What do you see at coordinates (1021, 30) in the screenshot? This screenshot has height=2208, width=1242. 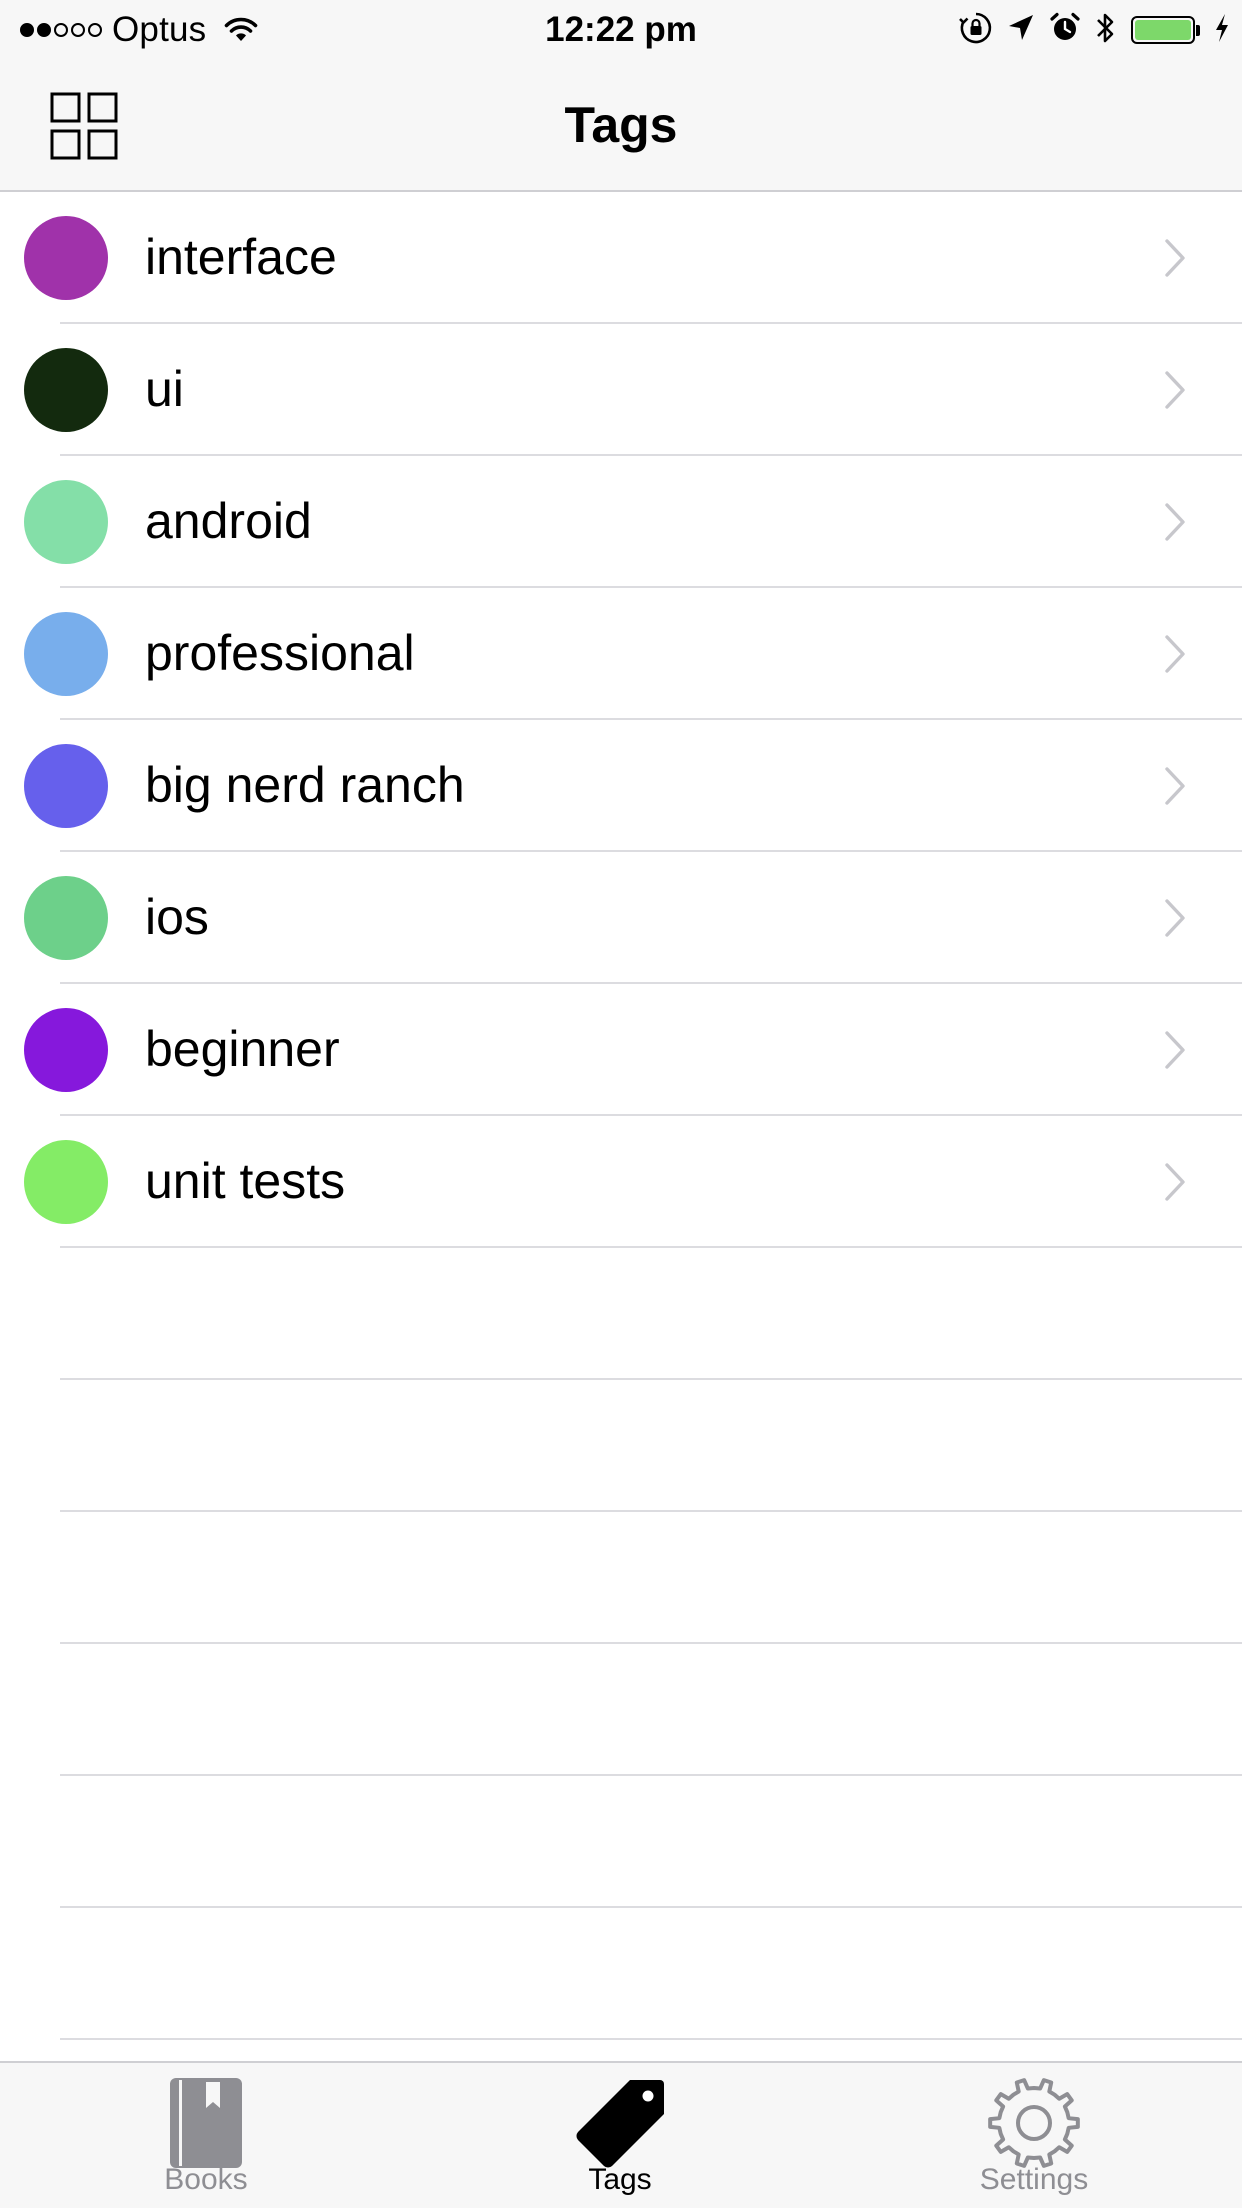 I see `location-arrow-icon` at bounding box center [1021, 30].